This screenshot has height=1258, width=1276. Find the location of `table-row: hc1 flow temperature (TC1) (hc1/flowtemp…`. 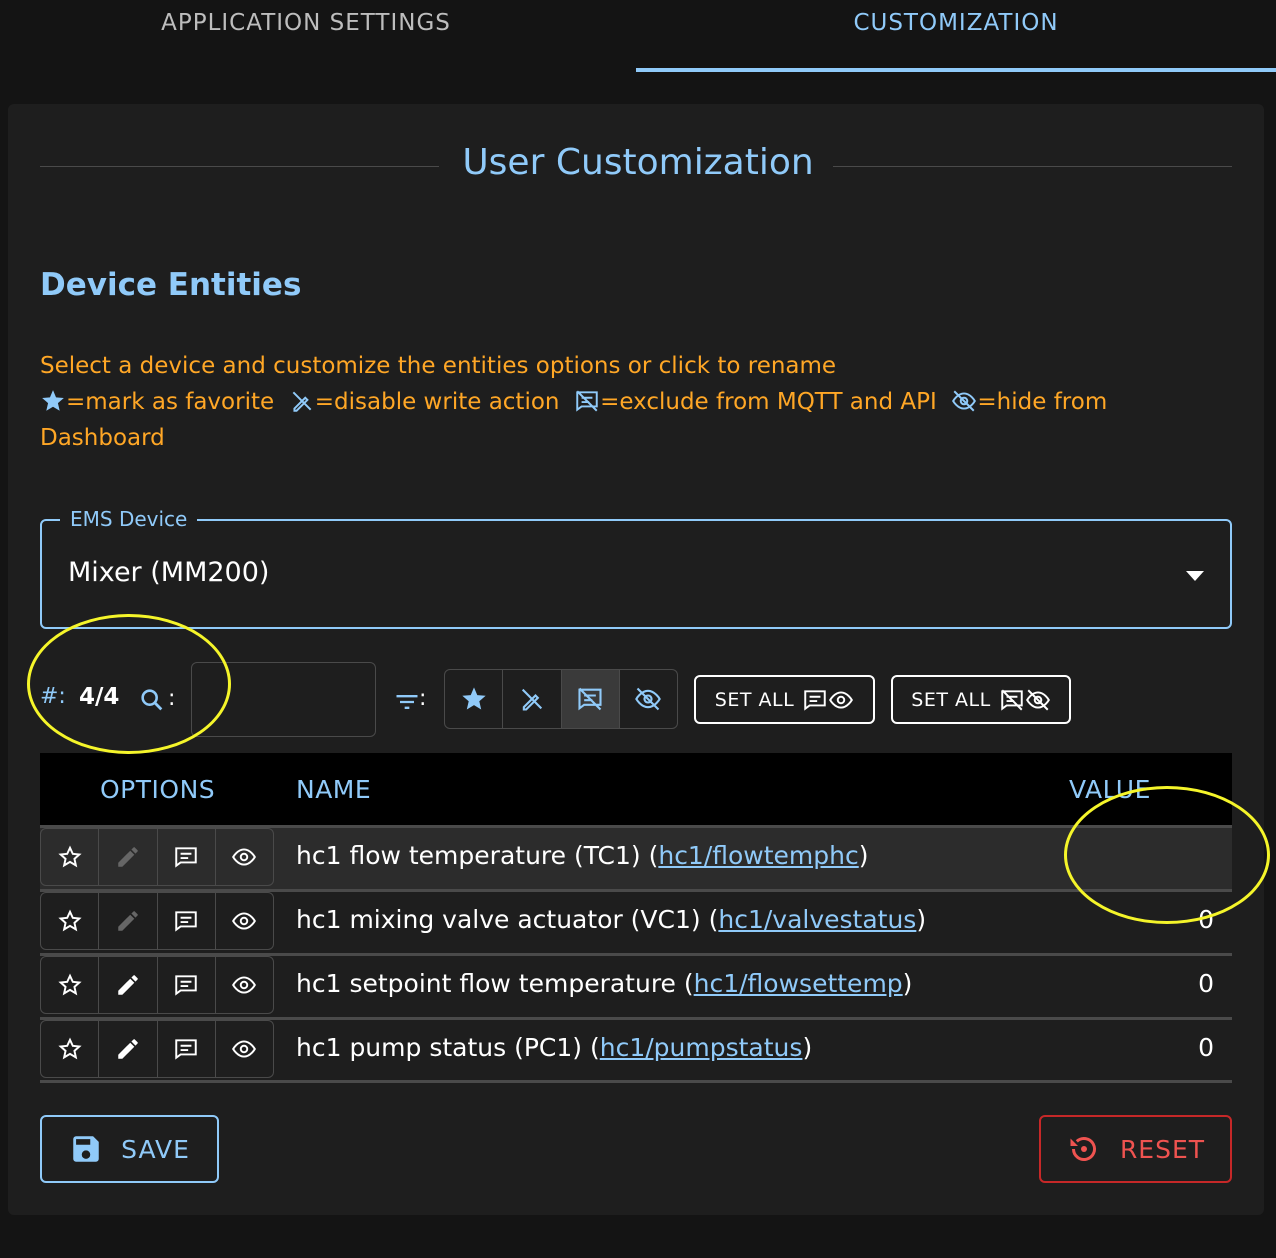

table-row: hc1 flow temperature (TC1) (hc1/flowtemp… is located at coordinates (636, 857).